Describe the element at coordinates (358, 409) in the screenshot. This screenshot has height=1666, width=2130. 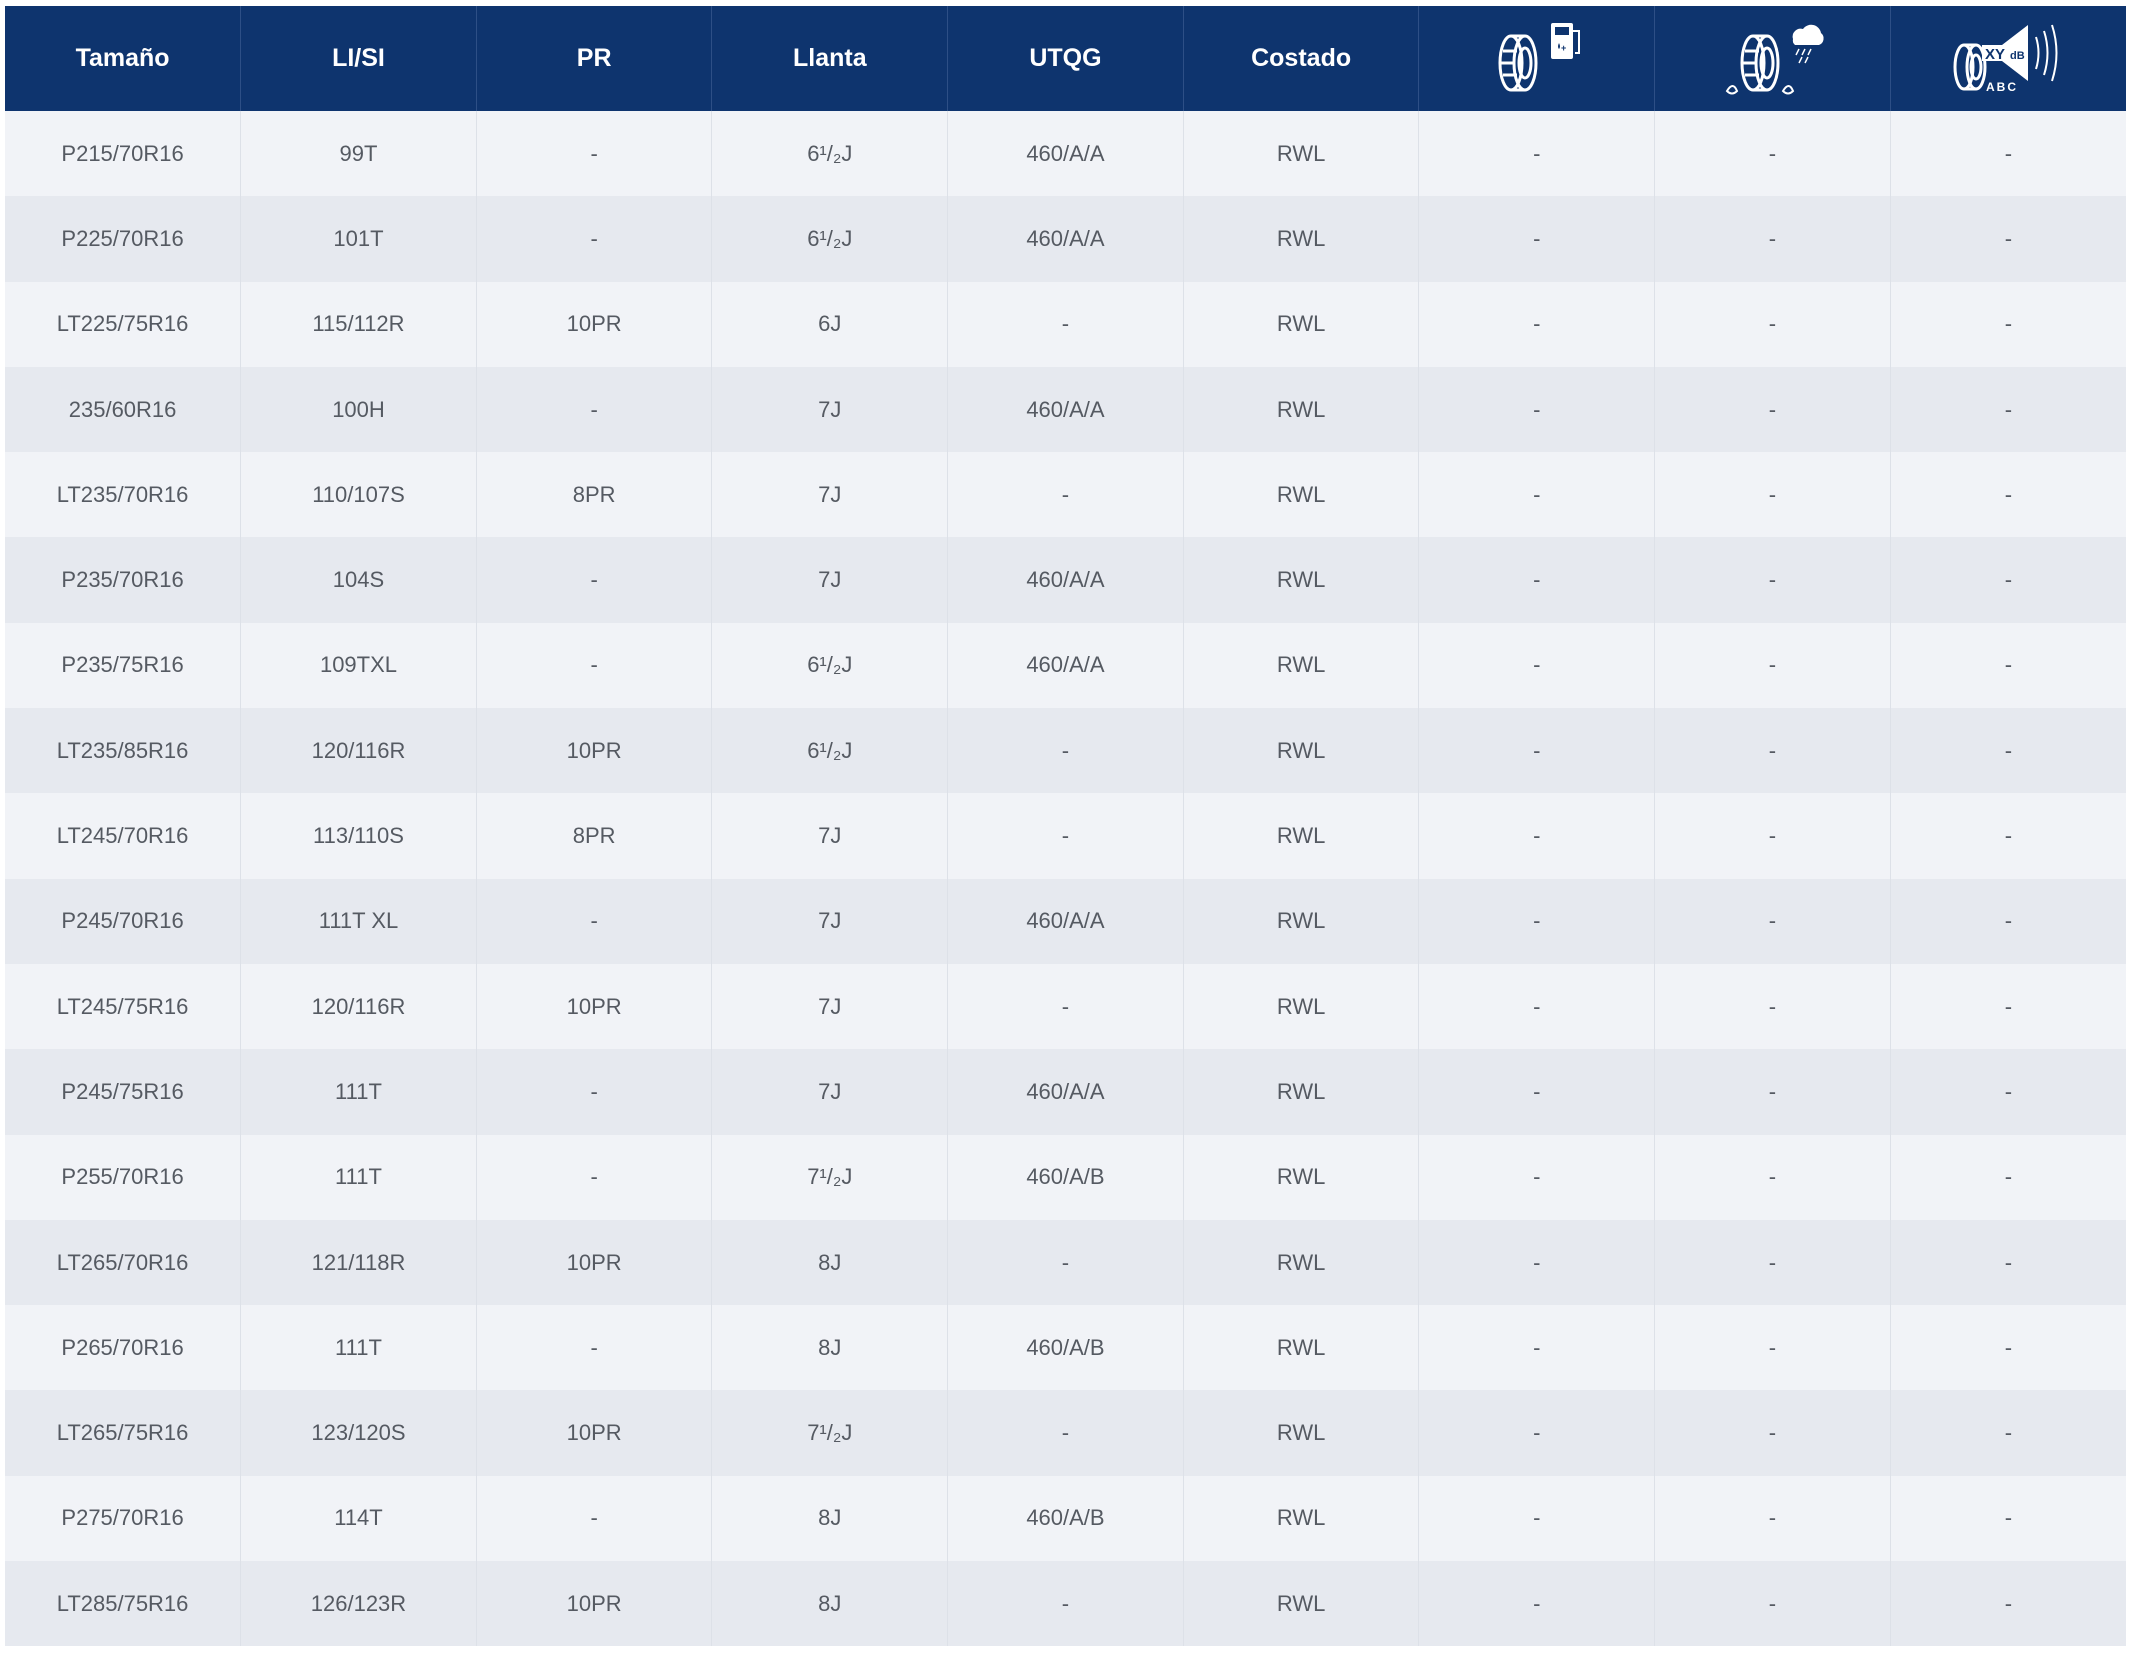
I see `cell-load-speed-index: 100H` at that location.